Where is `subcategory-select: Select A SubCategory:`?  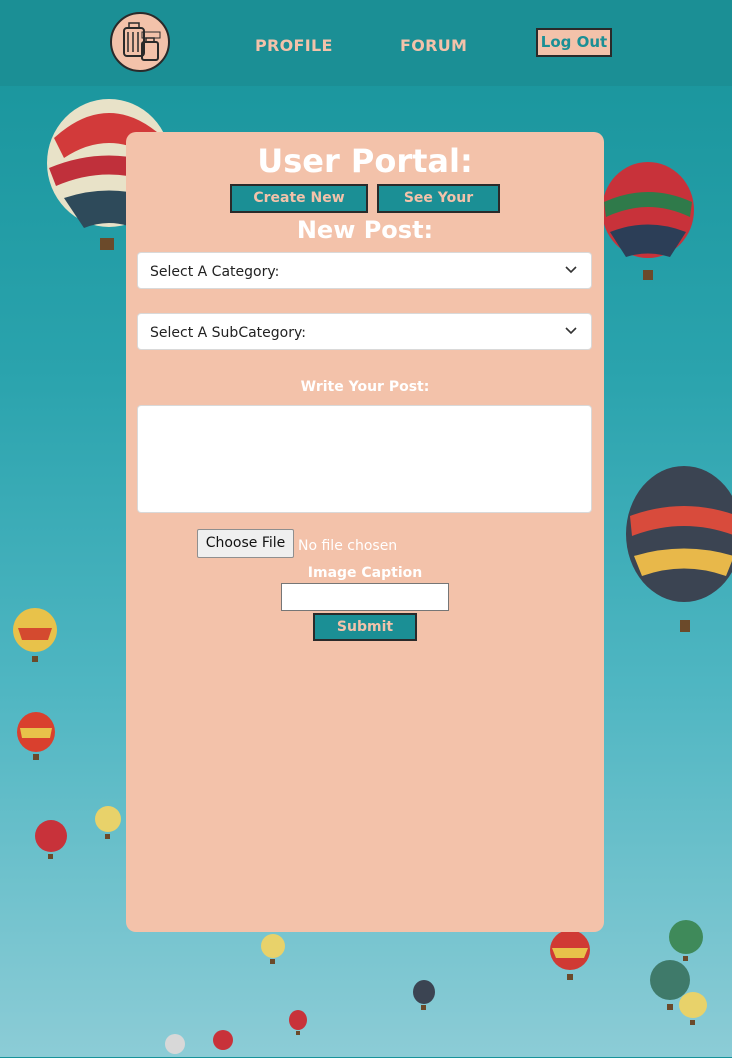 subcategory-select: Select A SubCategory: is located at coordinates (364, 331).